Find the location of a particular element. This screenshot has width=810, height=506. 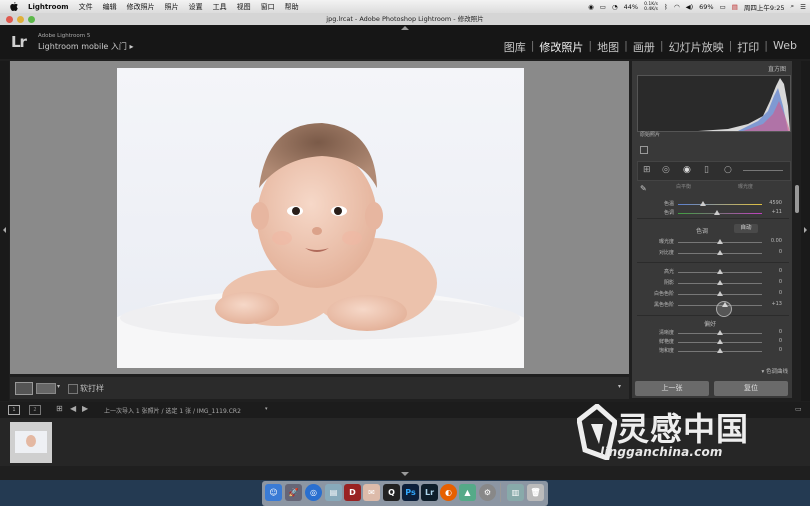

slider-value: +13 is located at coordinates (774, 304).